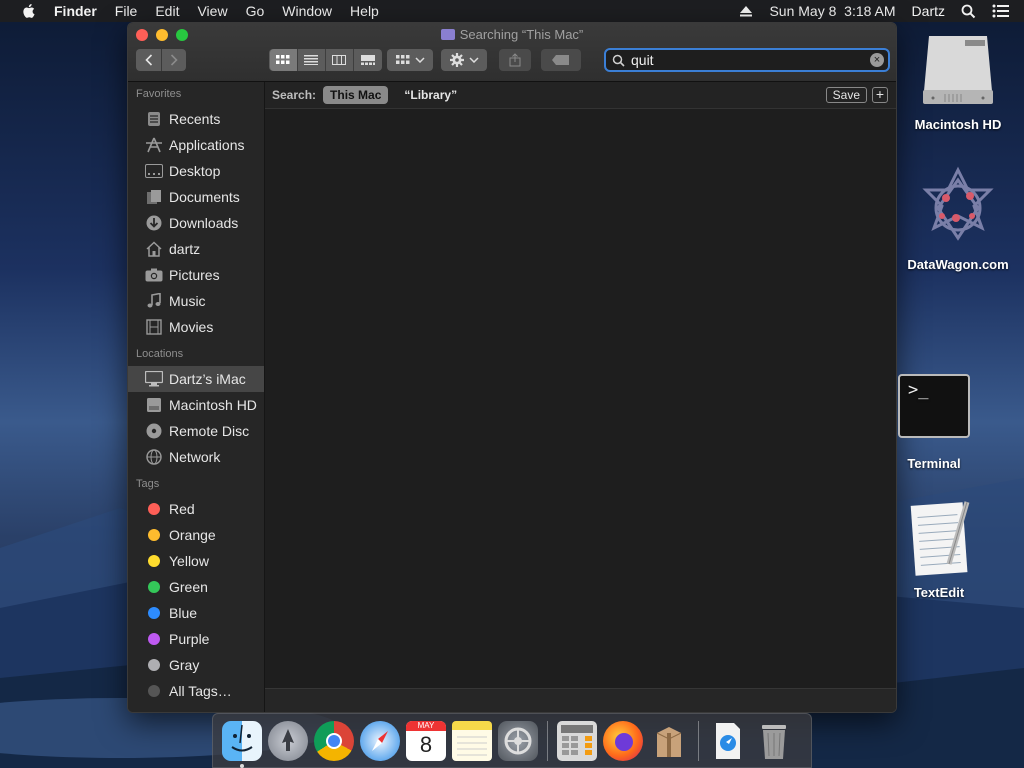 The image size is (1024, 768). Describe the element at coordinates (154, 197) in the screenshot. I see `documents-icon` at that location.